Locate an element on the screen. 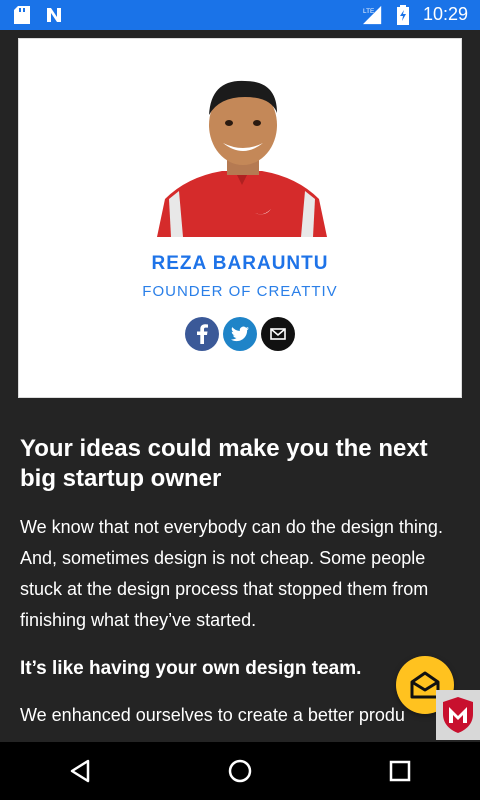 Image resolution: width=480 pixels, height=800 pixels. profile-name: REZA BARAUNTU is located at coordinates (240, 263).